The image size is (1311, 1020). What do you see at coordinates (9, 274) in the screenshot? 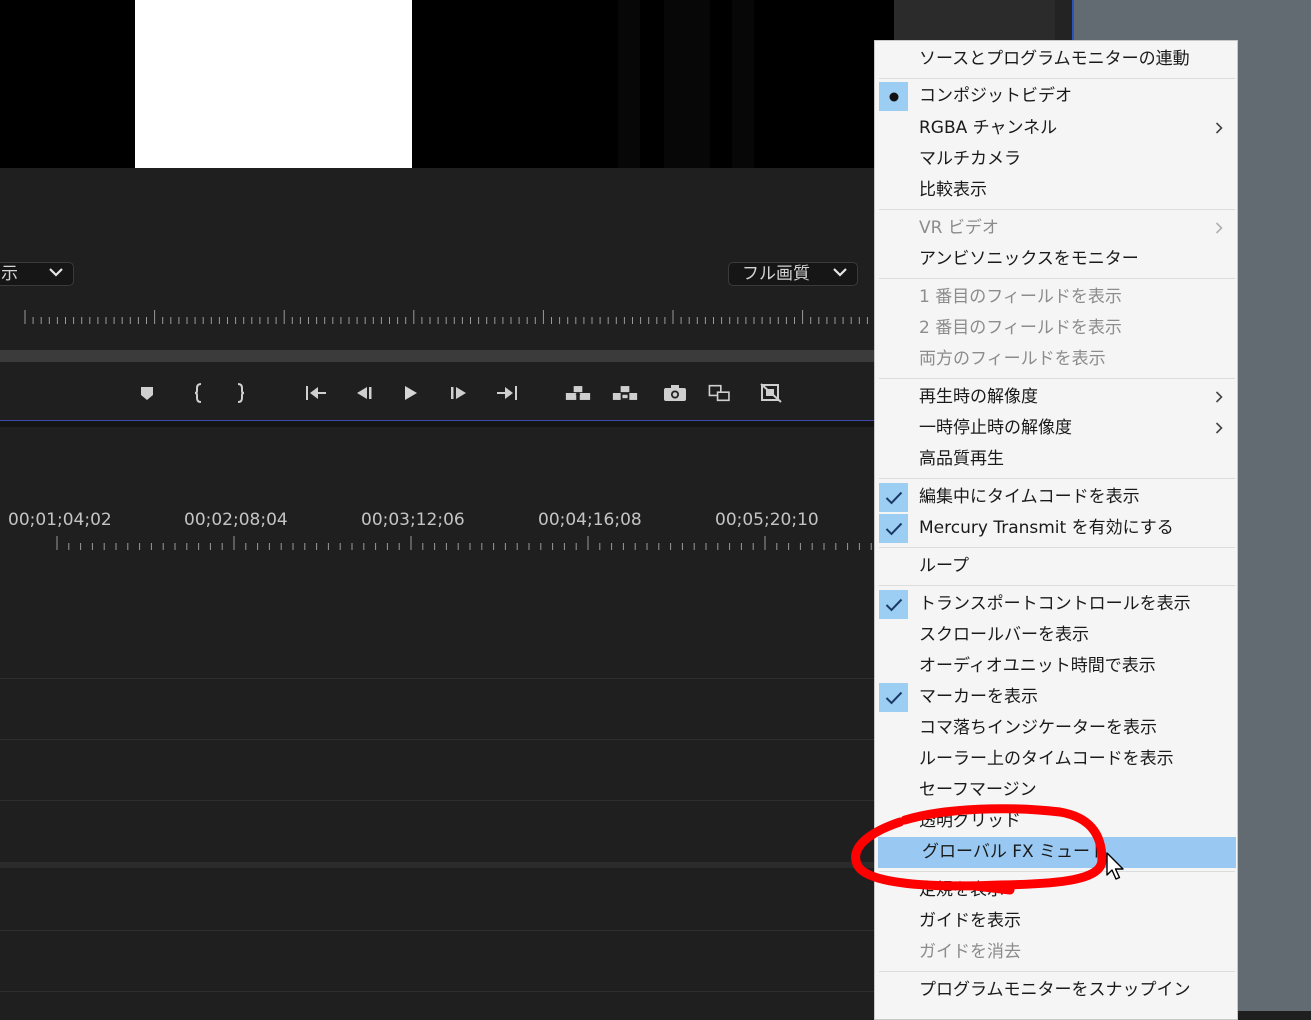
I see `zoom-level-value: 示` at bounding box center [9, 274].